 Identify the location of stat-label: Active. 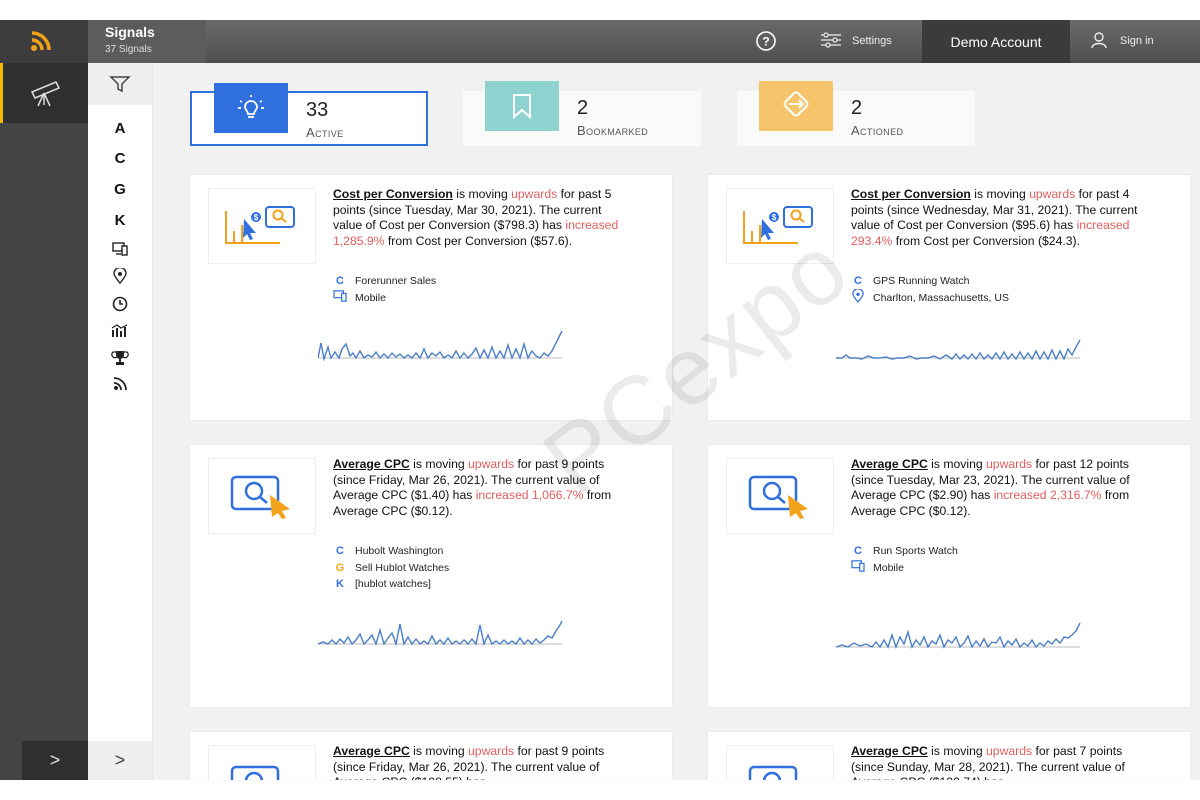
(325, 132).